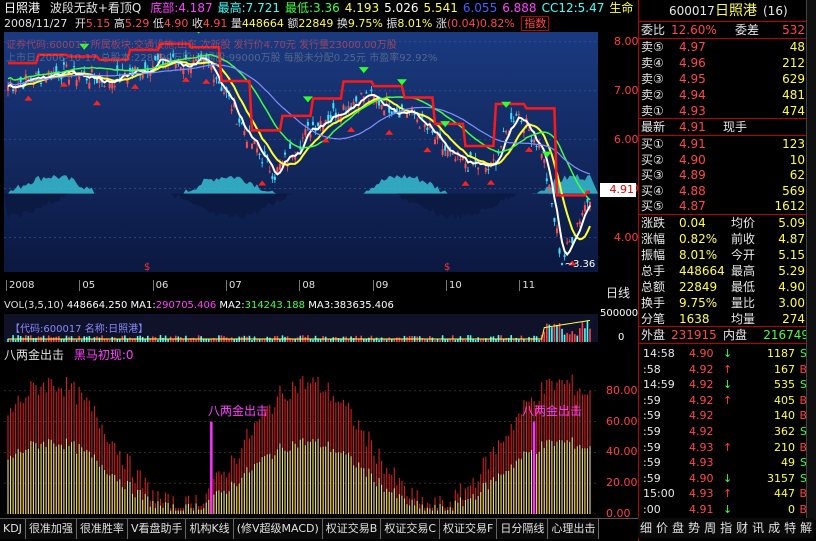  Describe the element at coordinates (662, 528) in the screenshot. I see `panel-tab: 价` at that location.